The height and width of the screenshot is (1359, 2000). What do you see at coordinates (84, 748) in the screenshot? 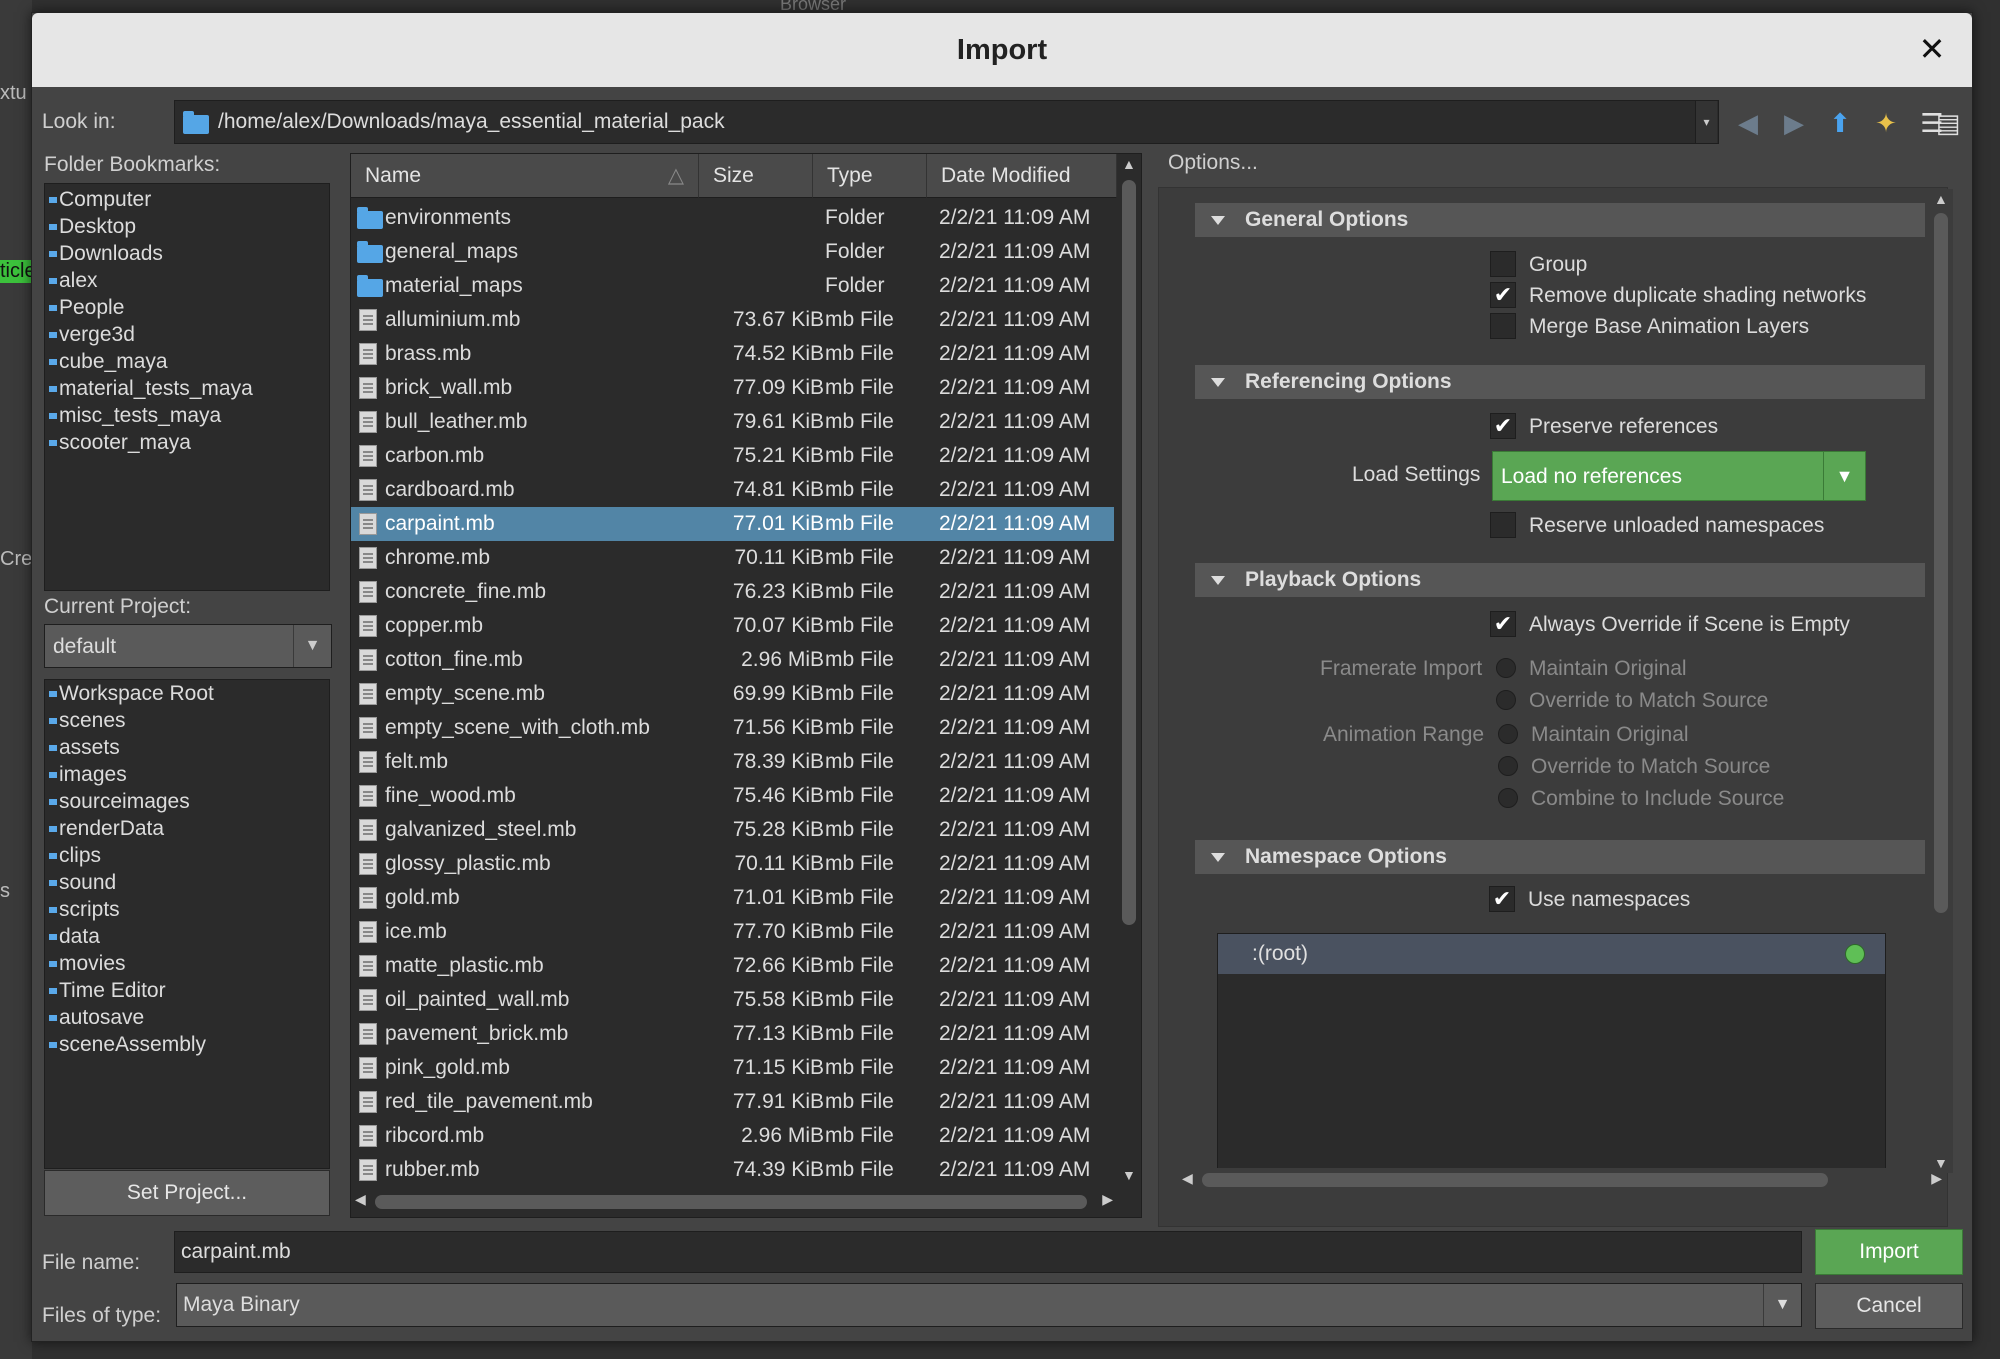
I see `project-folder-item: assets` at bounding box center [84, 748].